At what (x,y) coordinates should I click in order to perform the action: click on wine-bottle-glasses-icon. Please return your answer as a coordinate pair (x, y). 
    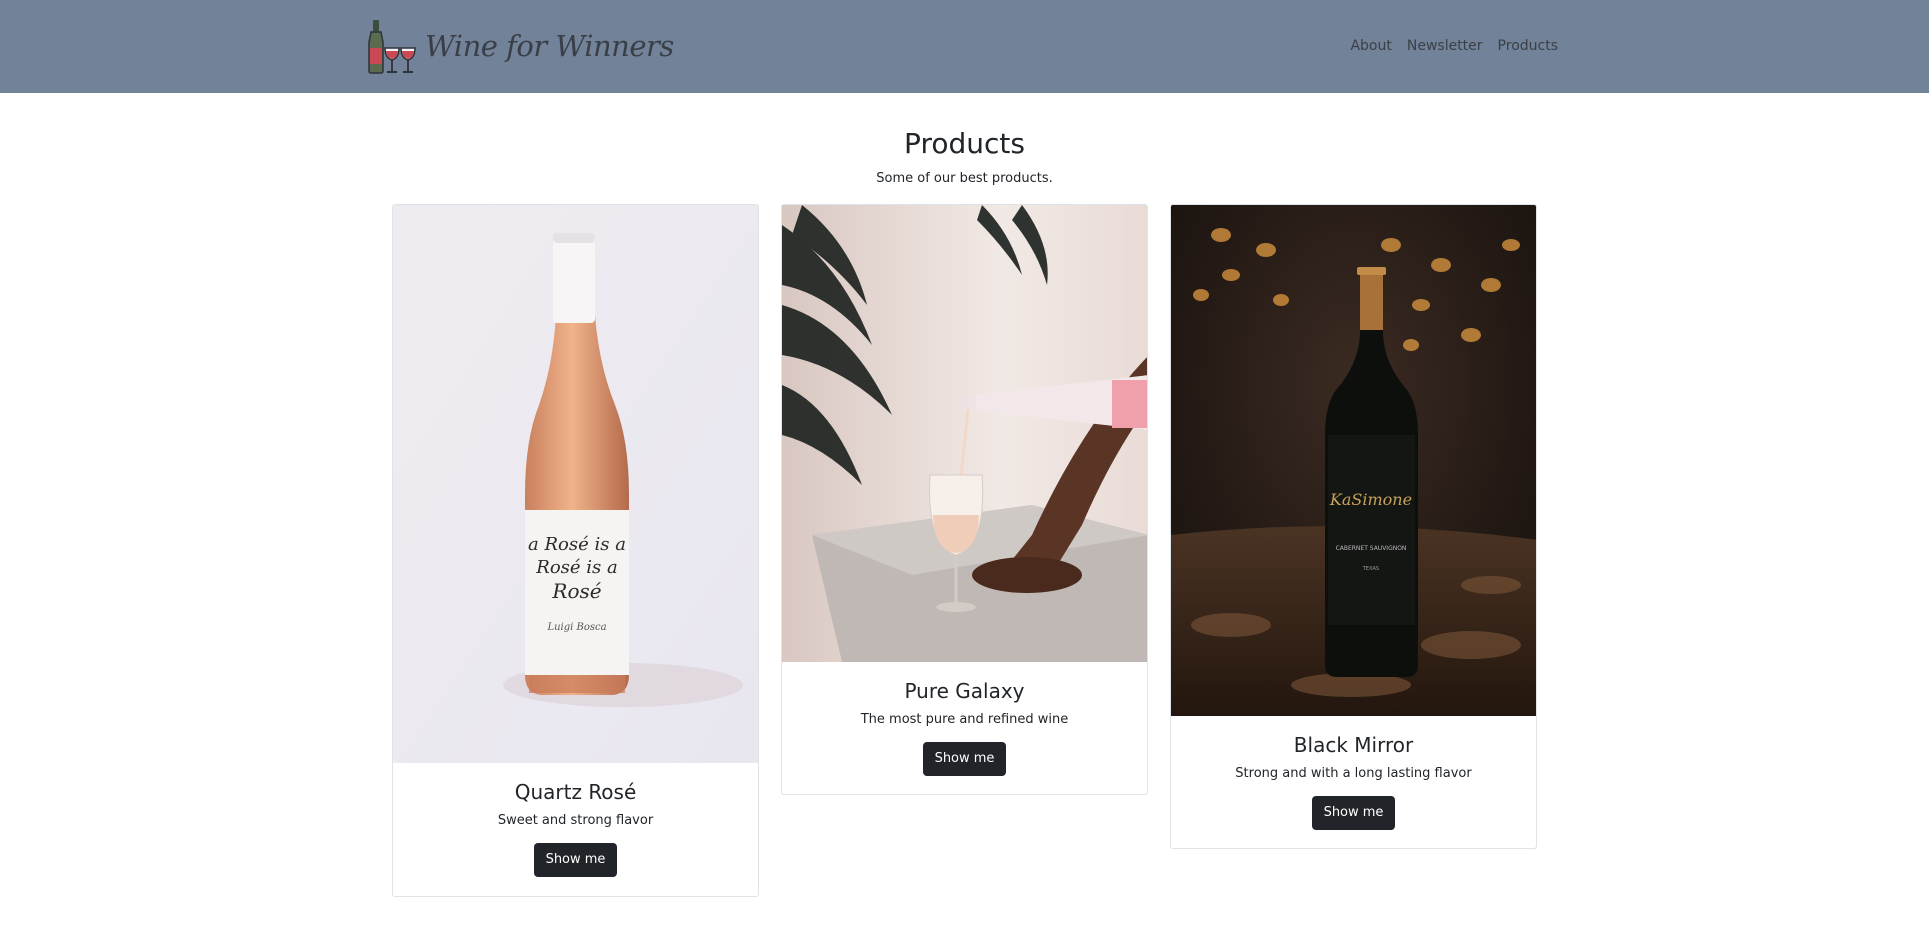
    Looking at the image, I should click on (392, 47).